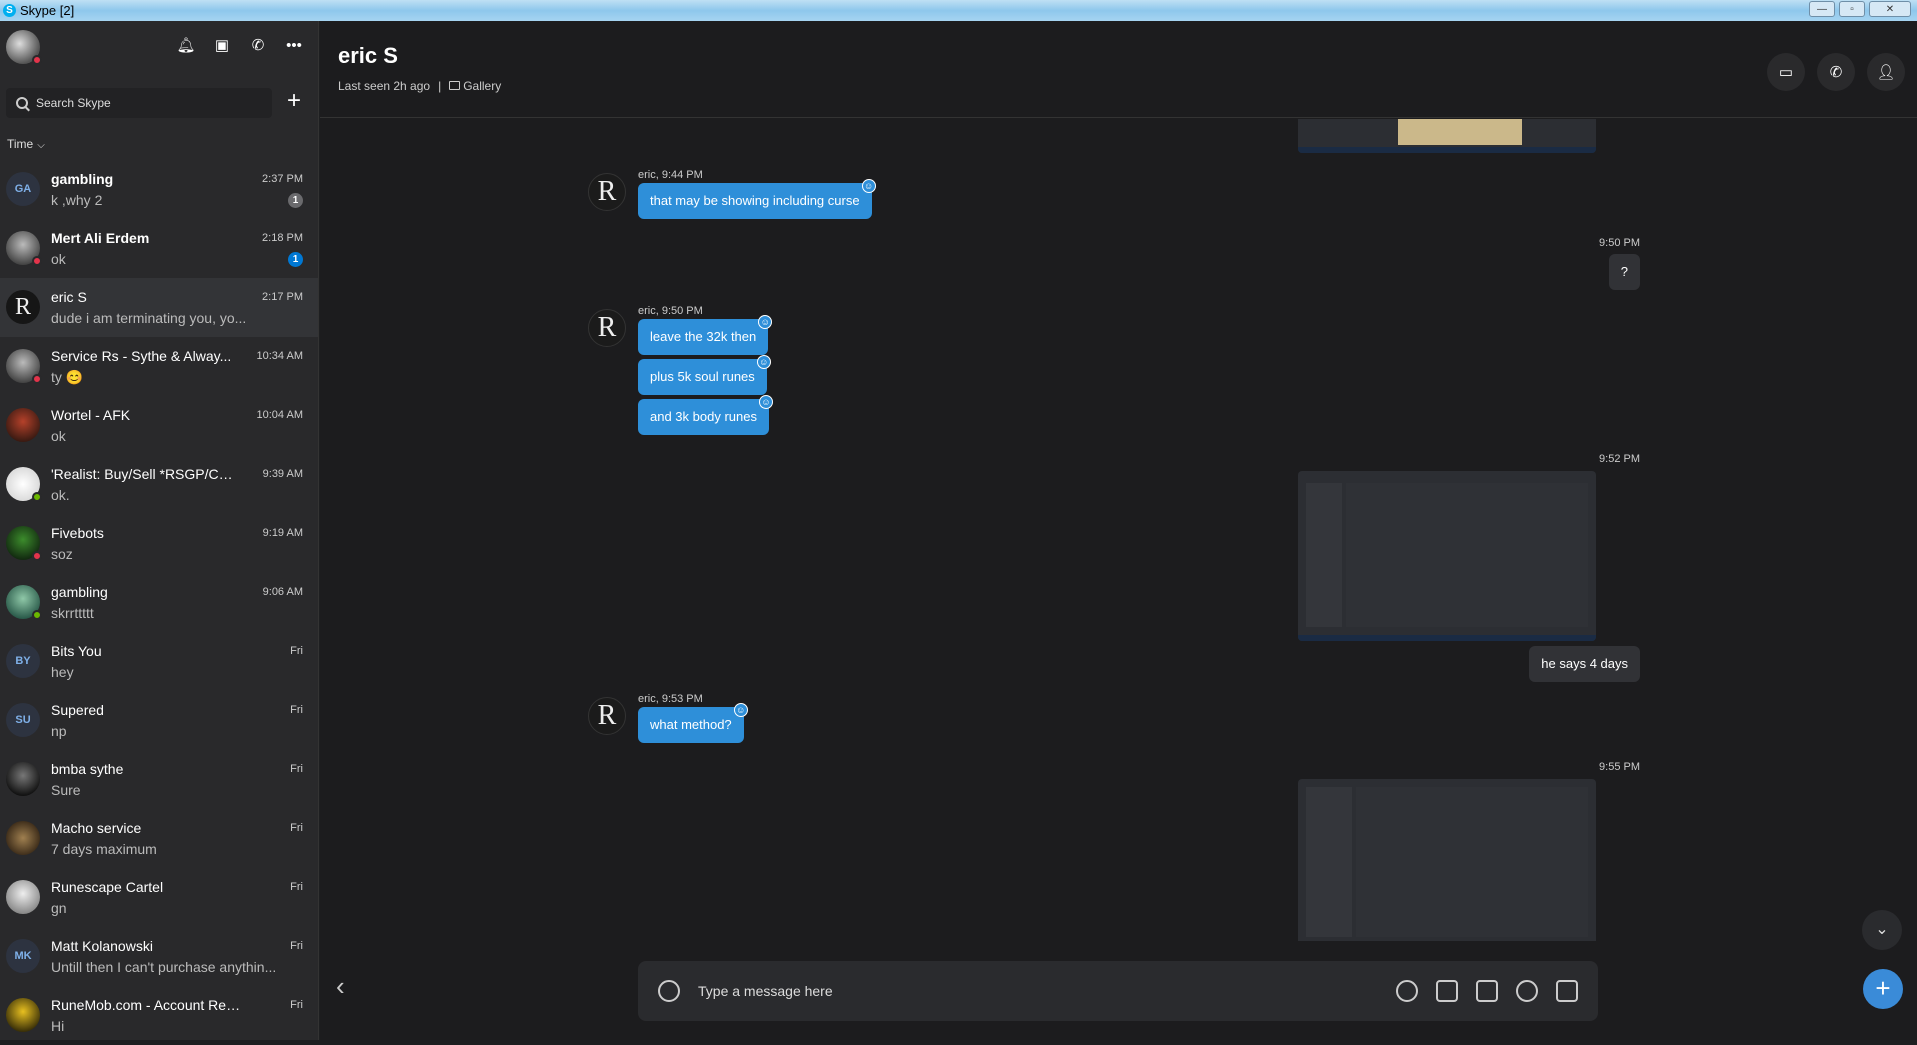 This screenshot has width=1917, height=1045. What do you see at coordinates (282, 297) in the screenshot?
I see `conversation-time: 2:17 PM` at bounding box center [282, 297].